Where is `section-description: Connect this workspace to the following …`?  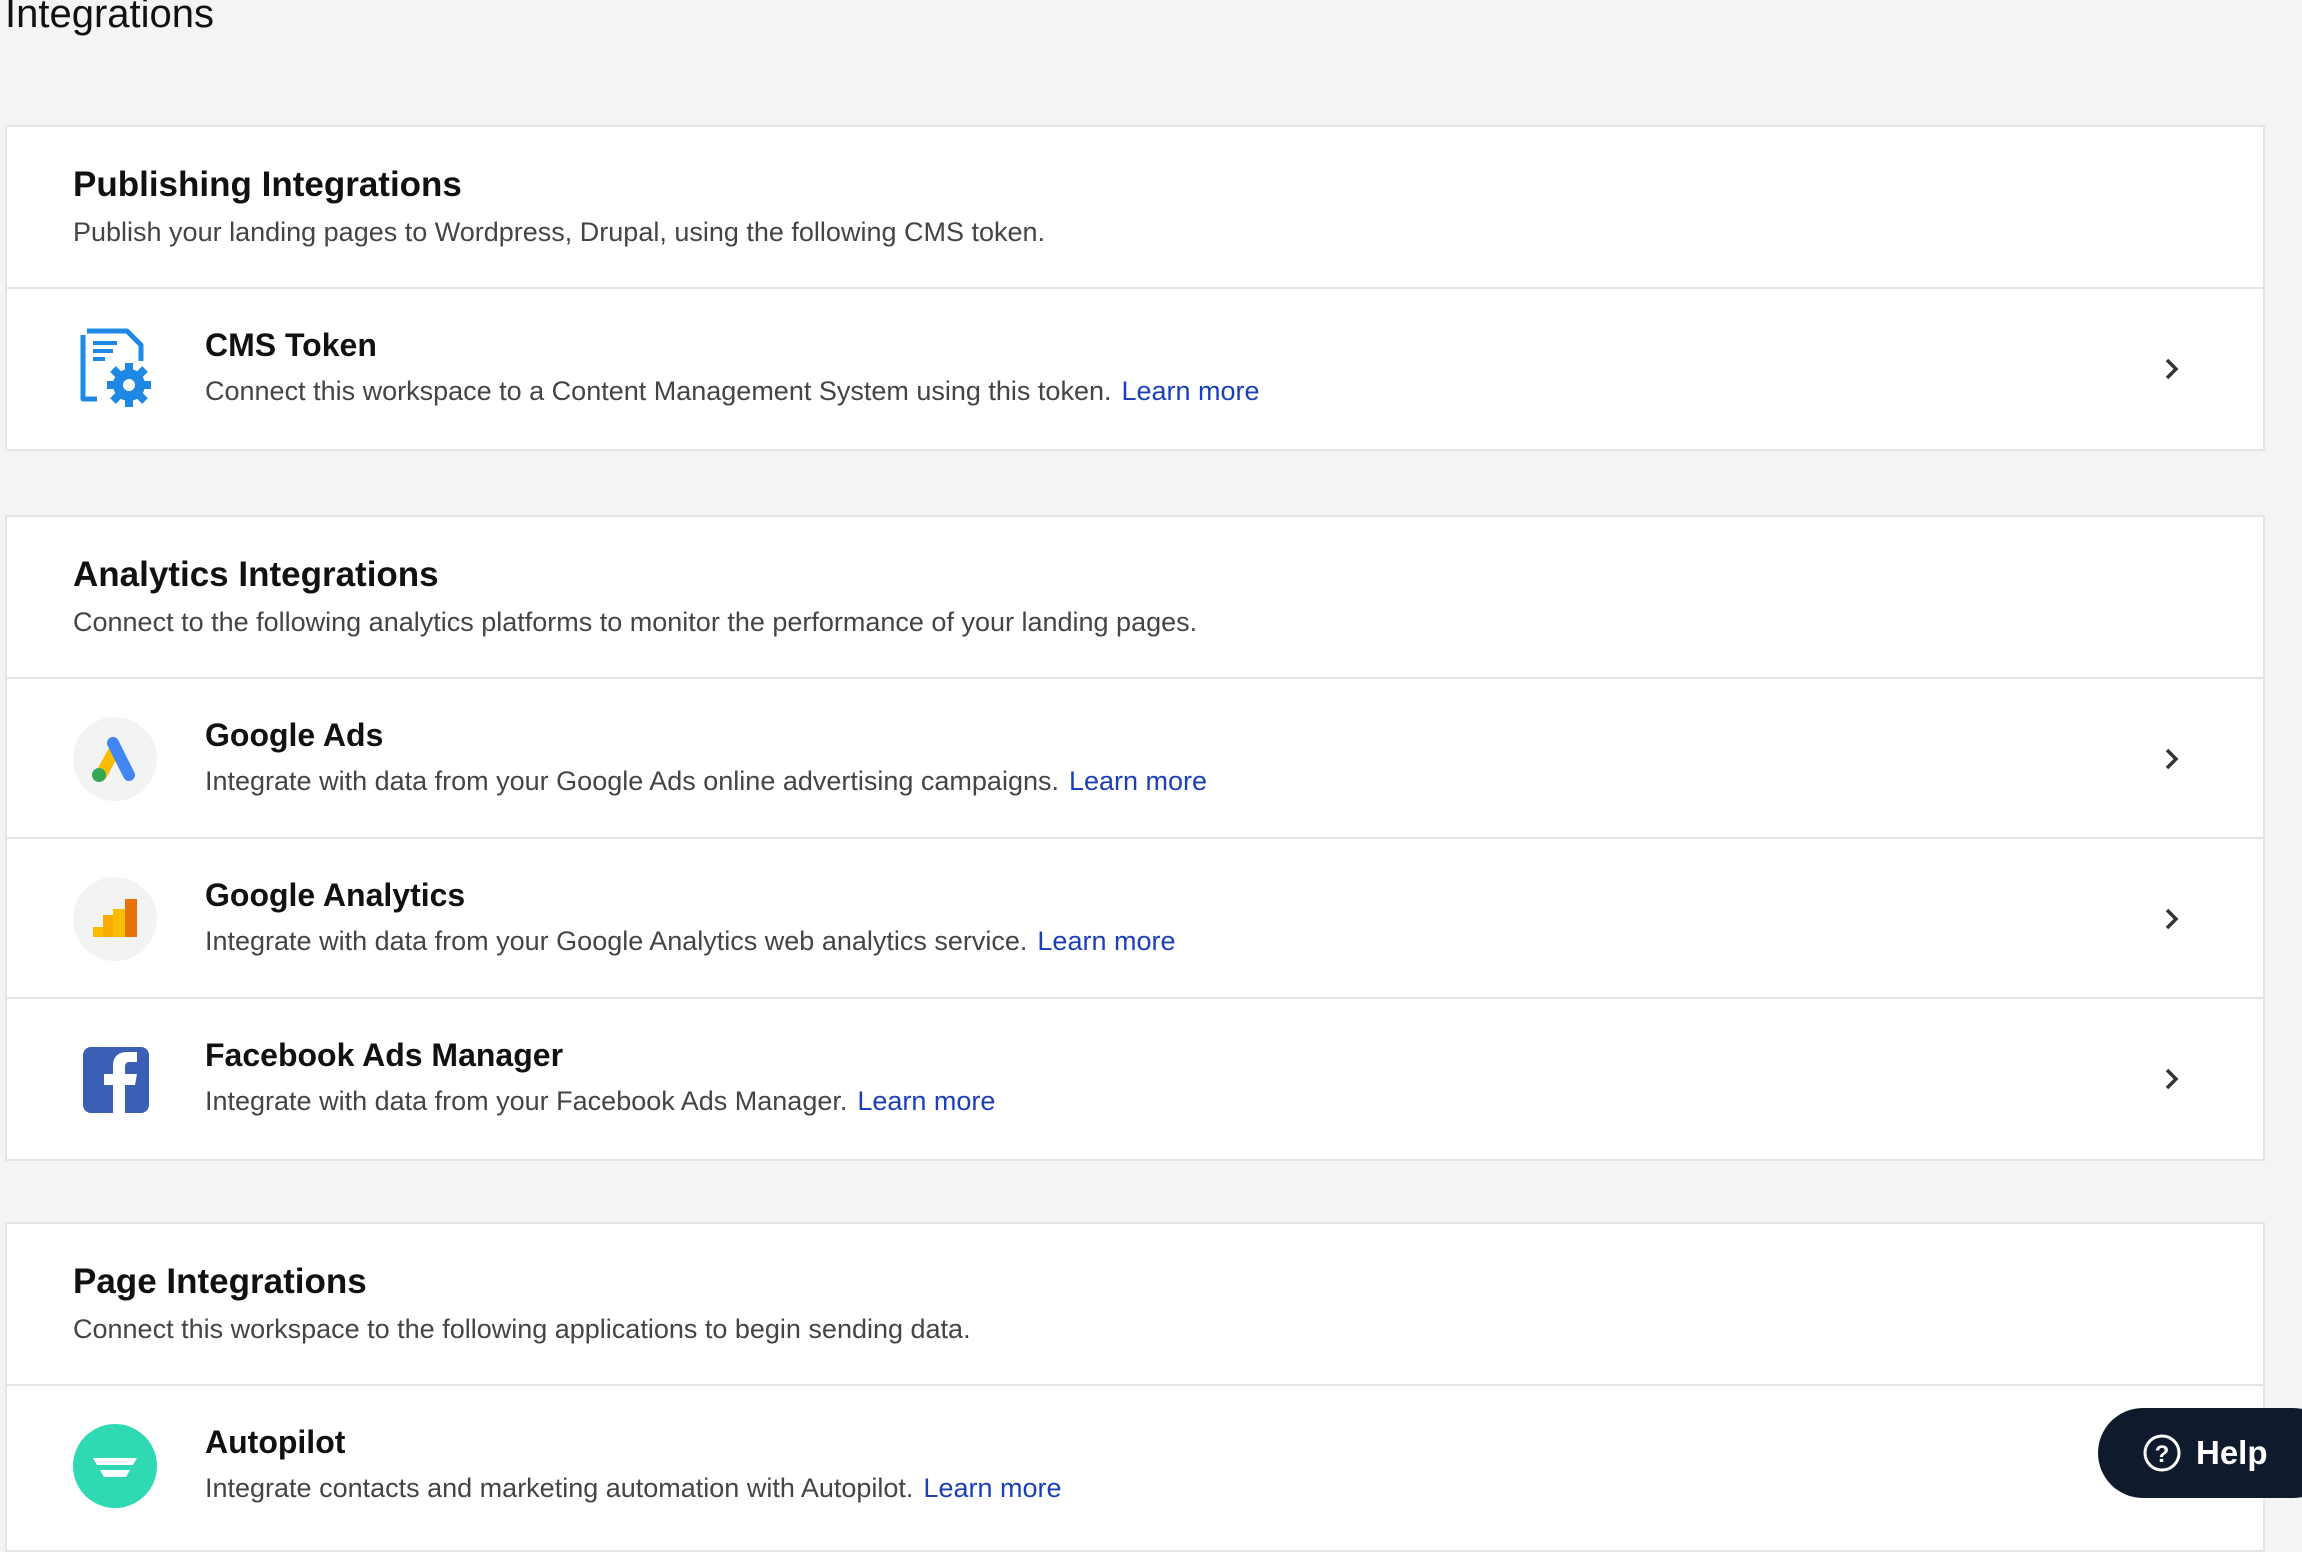
section-description: Connect this workspace to the following … is located at coordinates (522, 1329).